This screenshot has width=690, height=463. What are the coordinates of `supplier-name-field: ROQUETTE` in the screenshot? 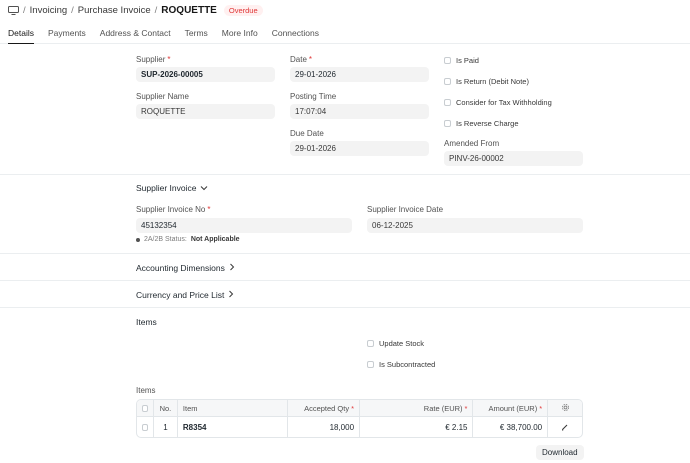 It's located at (205, 111).